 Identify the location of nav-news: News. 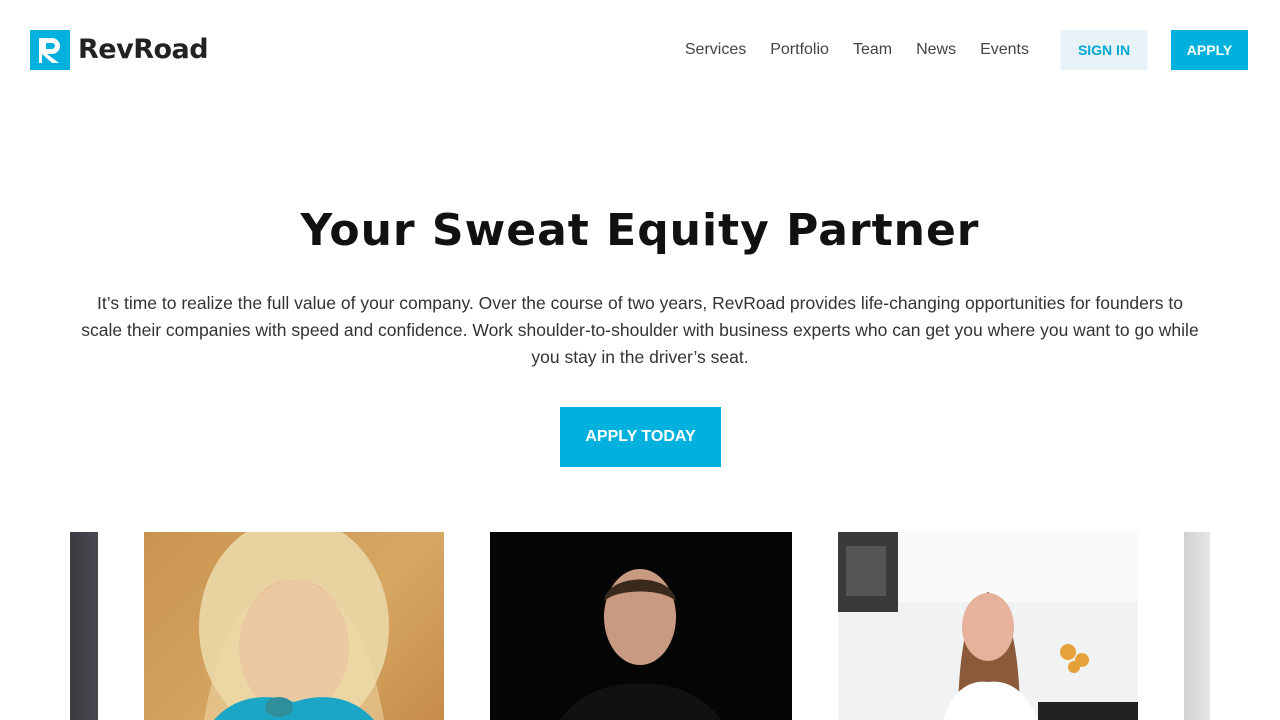
(936, 50).